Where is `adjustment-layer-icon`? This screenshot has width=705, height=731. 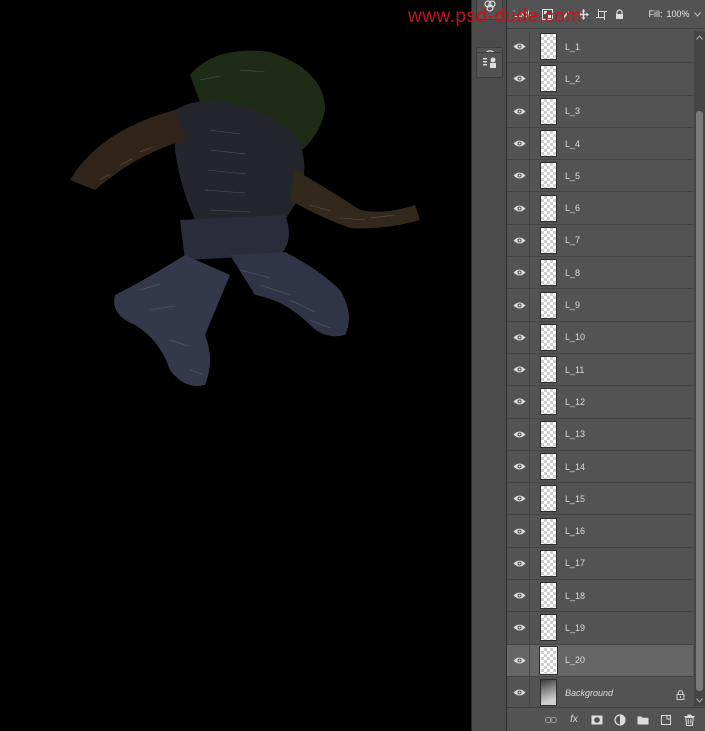
adjustment-layer-icon is located at coordinates (620, 719).